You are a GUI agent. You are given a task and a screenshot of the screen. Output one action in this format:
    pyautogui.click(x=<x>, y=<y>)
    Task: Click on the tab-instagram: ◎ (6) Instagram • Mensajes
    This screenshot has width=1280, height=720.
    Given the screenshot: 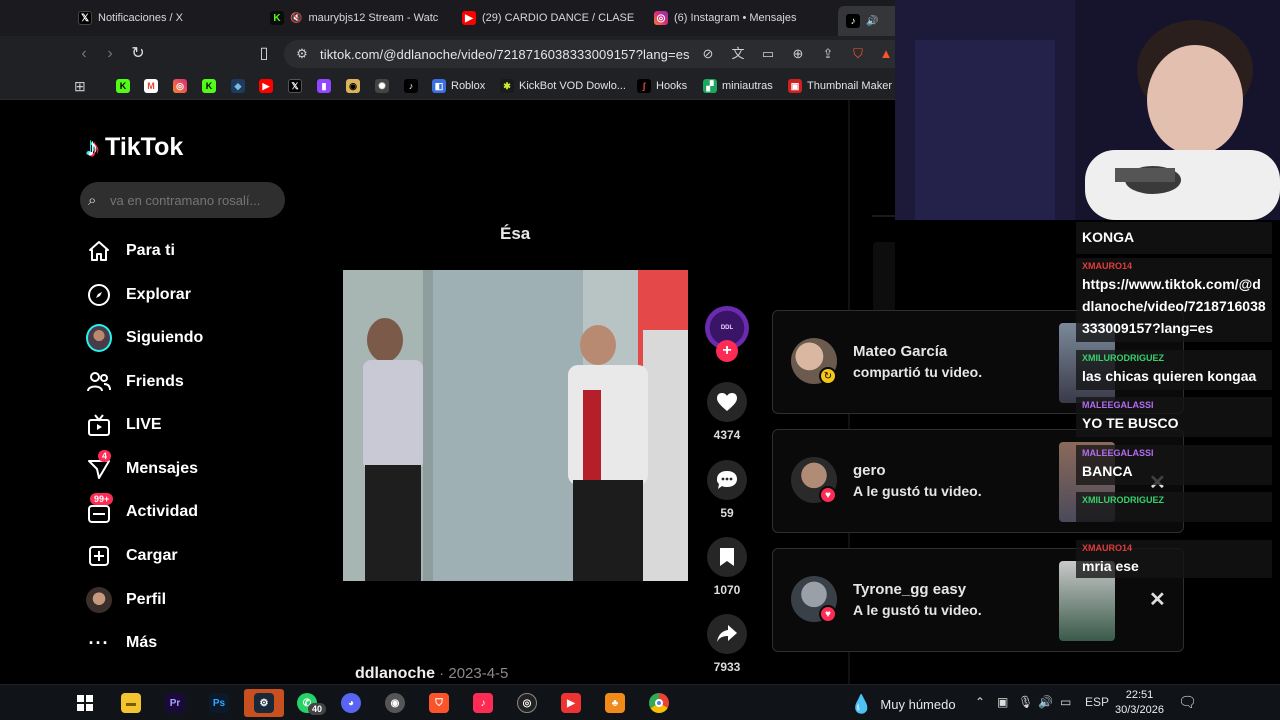 What is the action you would take?
    pyautogui.click(x=739, y=18)
    